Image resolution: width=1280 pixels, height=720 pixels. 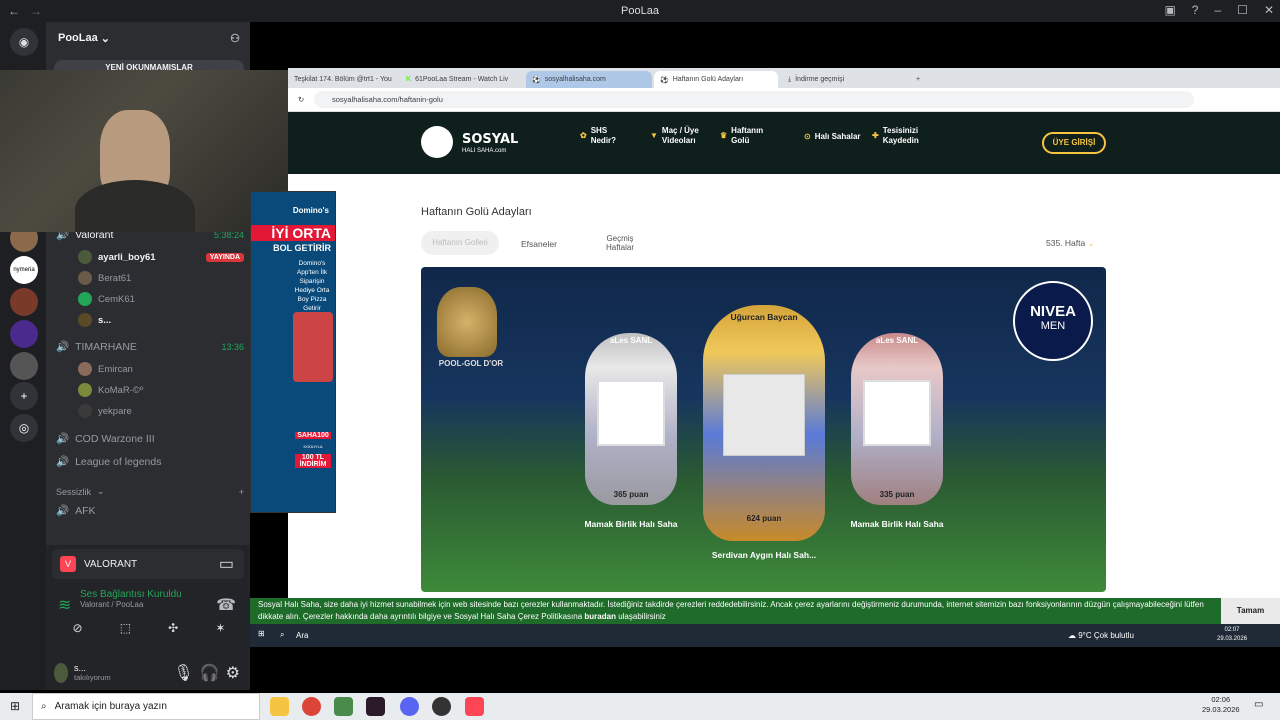 What do you see at coordinates (1232, 635) in the screenshot?
I see `clock: 02:07 29.03.2026` at bounding box center [1232, 635].